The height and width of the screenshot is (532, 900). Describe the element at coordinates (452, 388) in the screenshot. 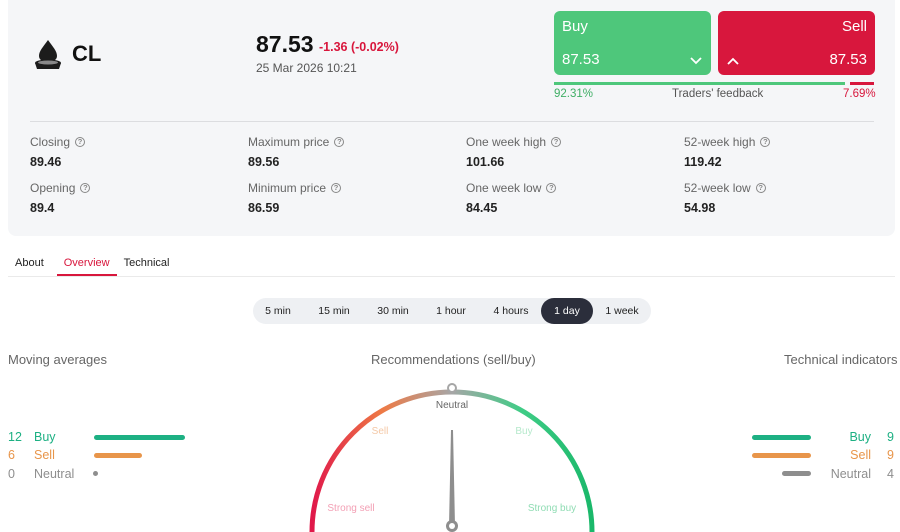

I see `gauge-top-marker` at that location.